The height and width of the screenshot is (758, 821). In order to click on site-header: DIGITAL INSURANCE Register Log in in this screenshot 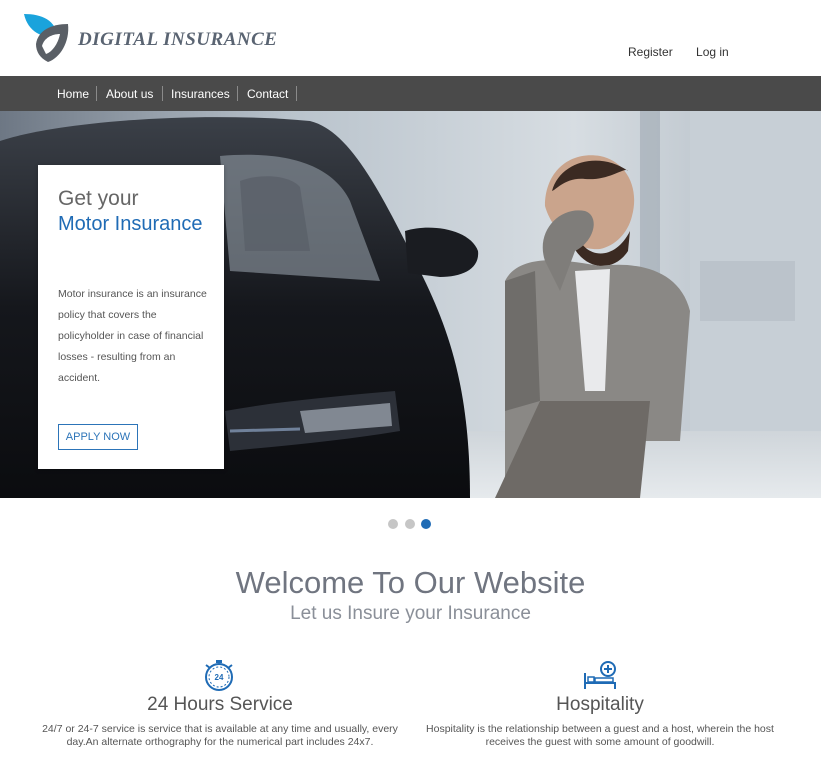, I will do `click(410, 38)`.